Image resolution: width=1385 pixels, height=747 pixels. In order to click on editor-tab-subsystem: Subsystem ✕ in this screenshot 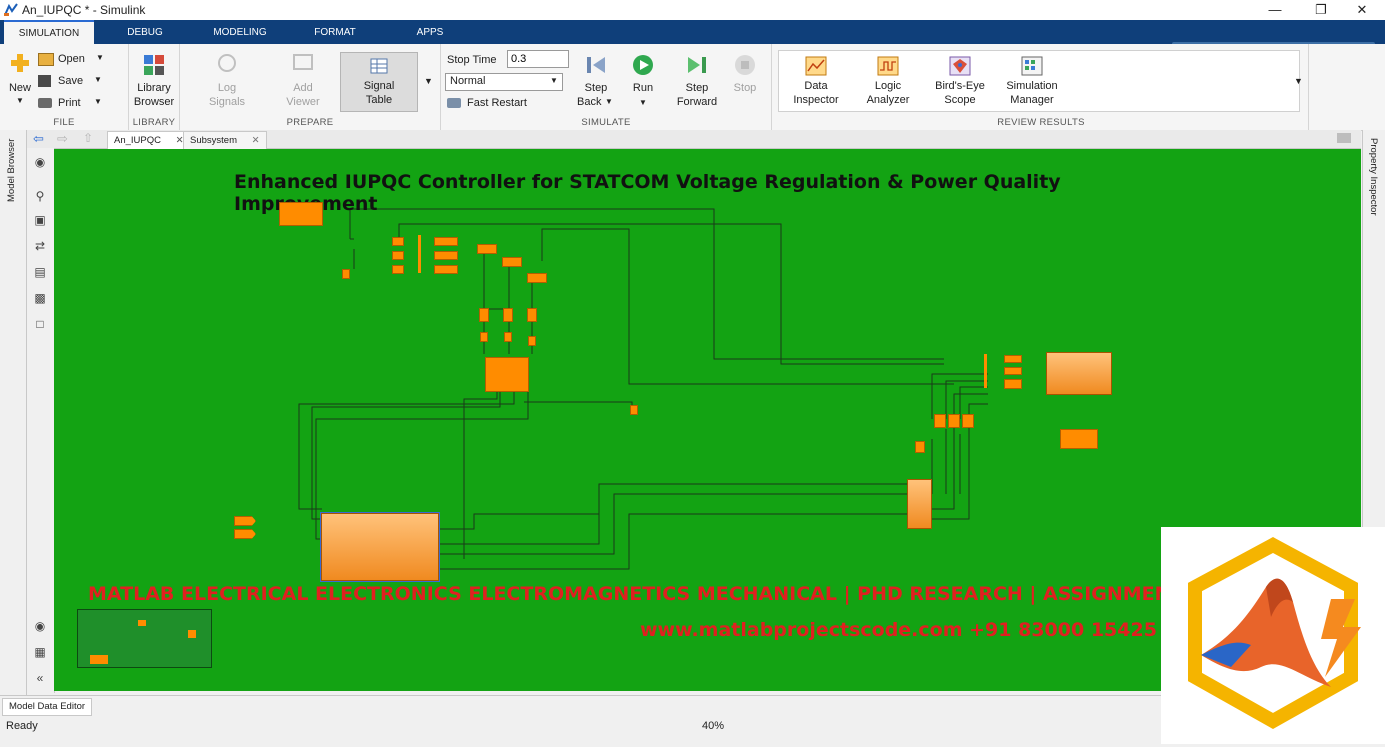, I will do `click(225, 140)`.